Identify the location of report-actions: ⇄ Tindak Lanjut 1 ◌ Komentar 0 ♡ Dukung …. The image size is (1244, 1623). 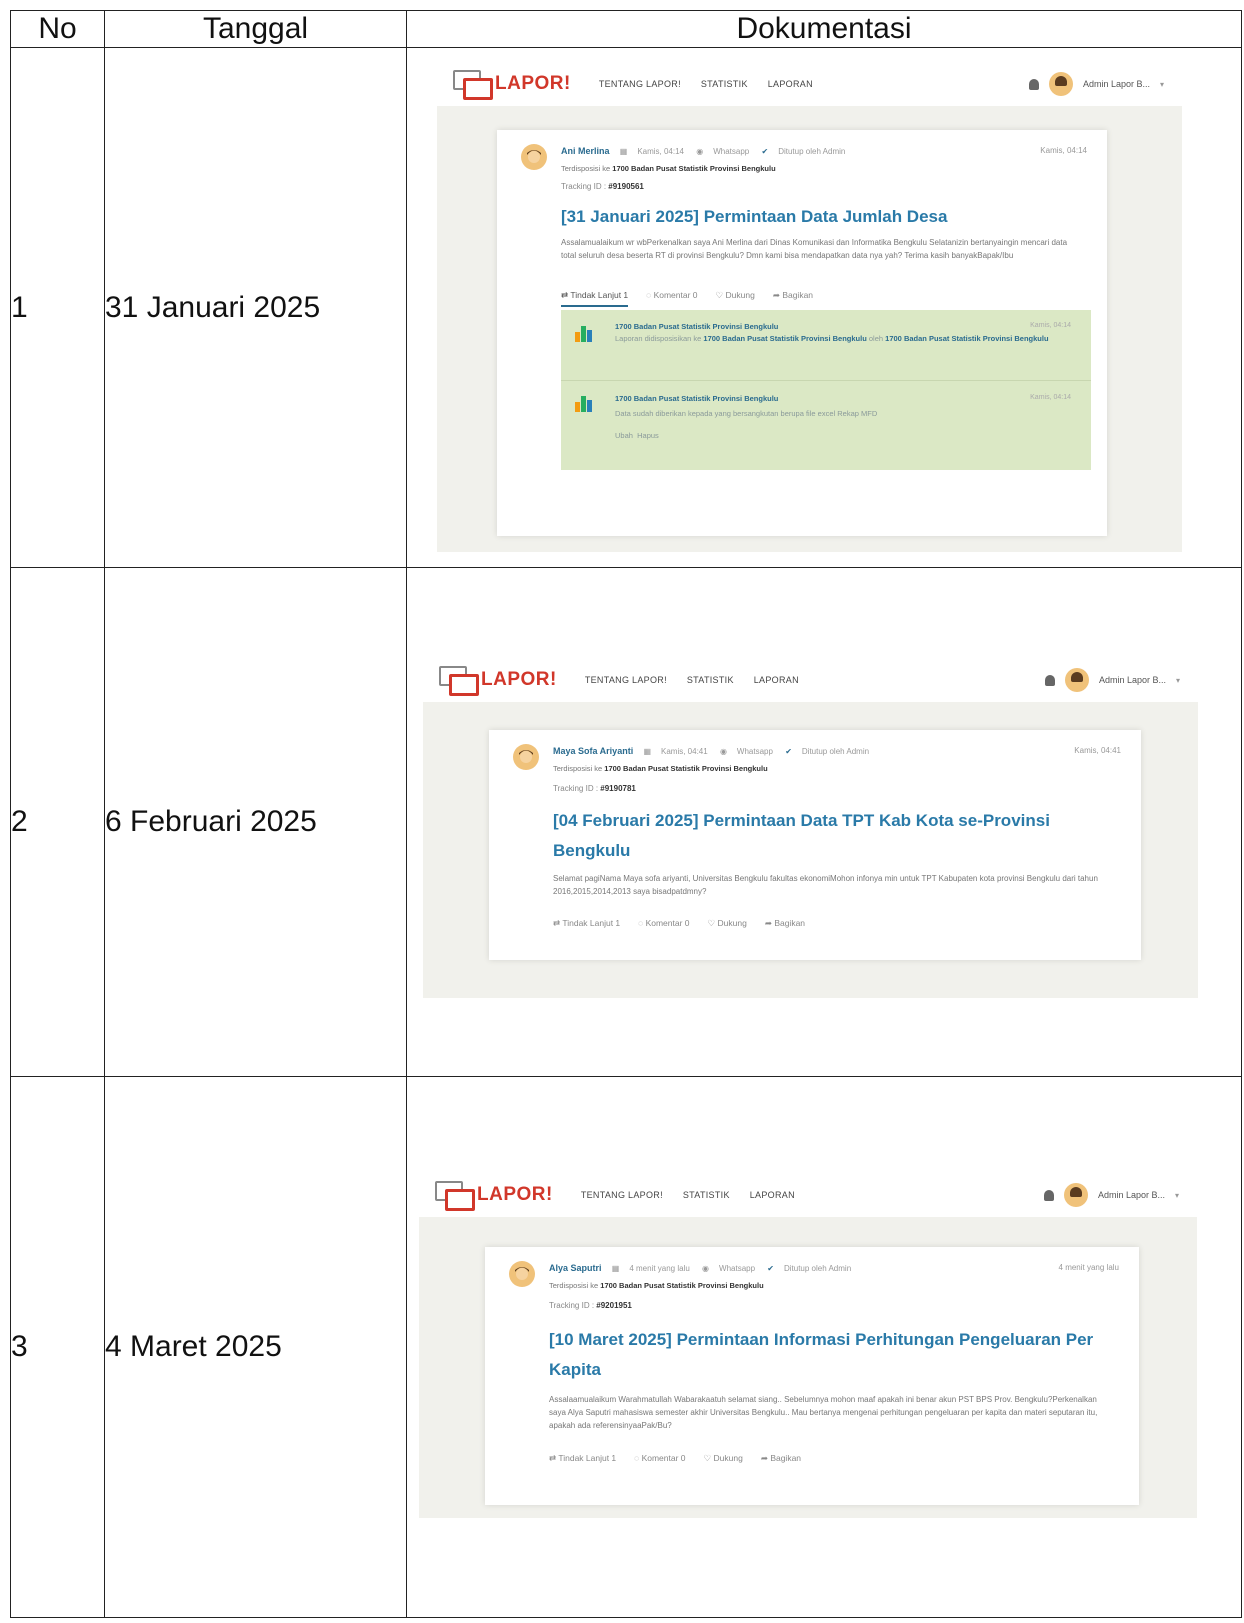
(687, 298).